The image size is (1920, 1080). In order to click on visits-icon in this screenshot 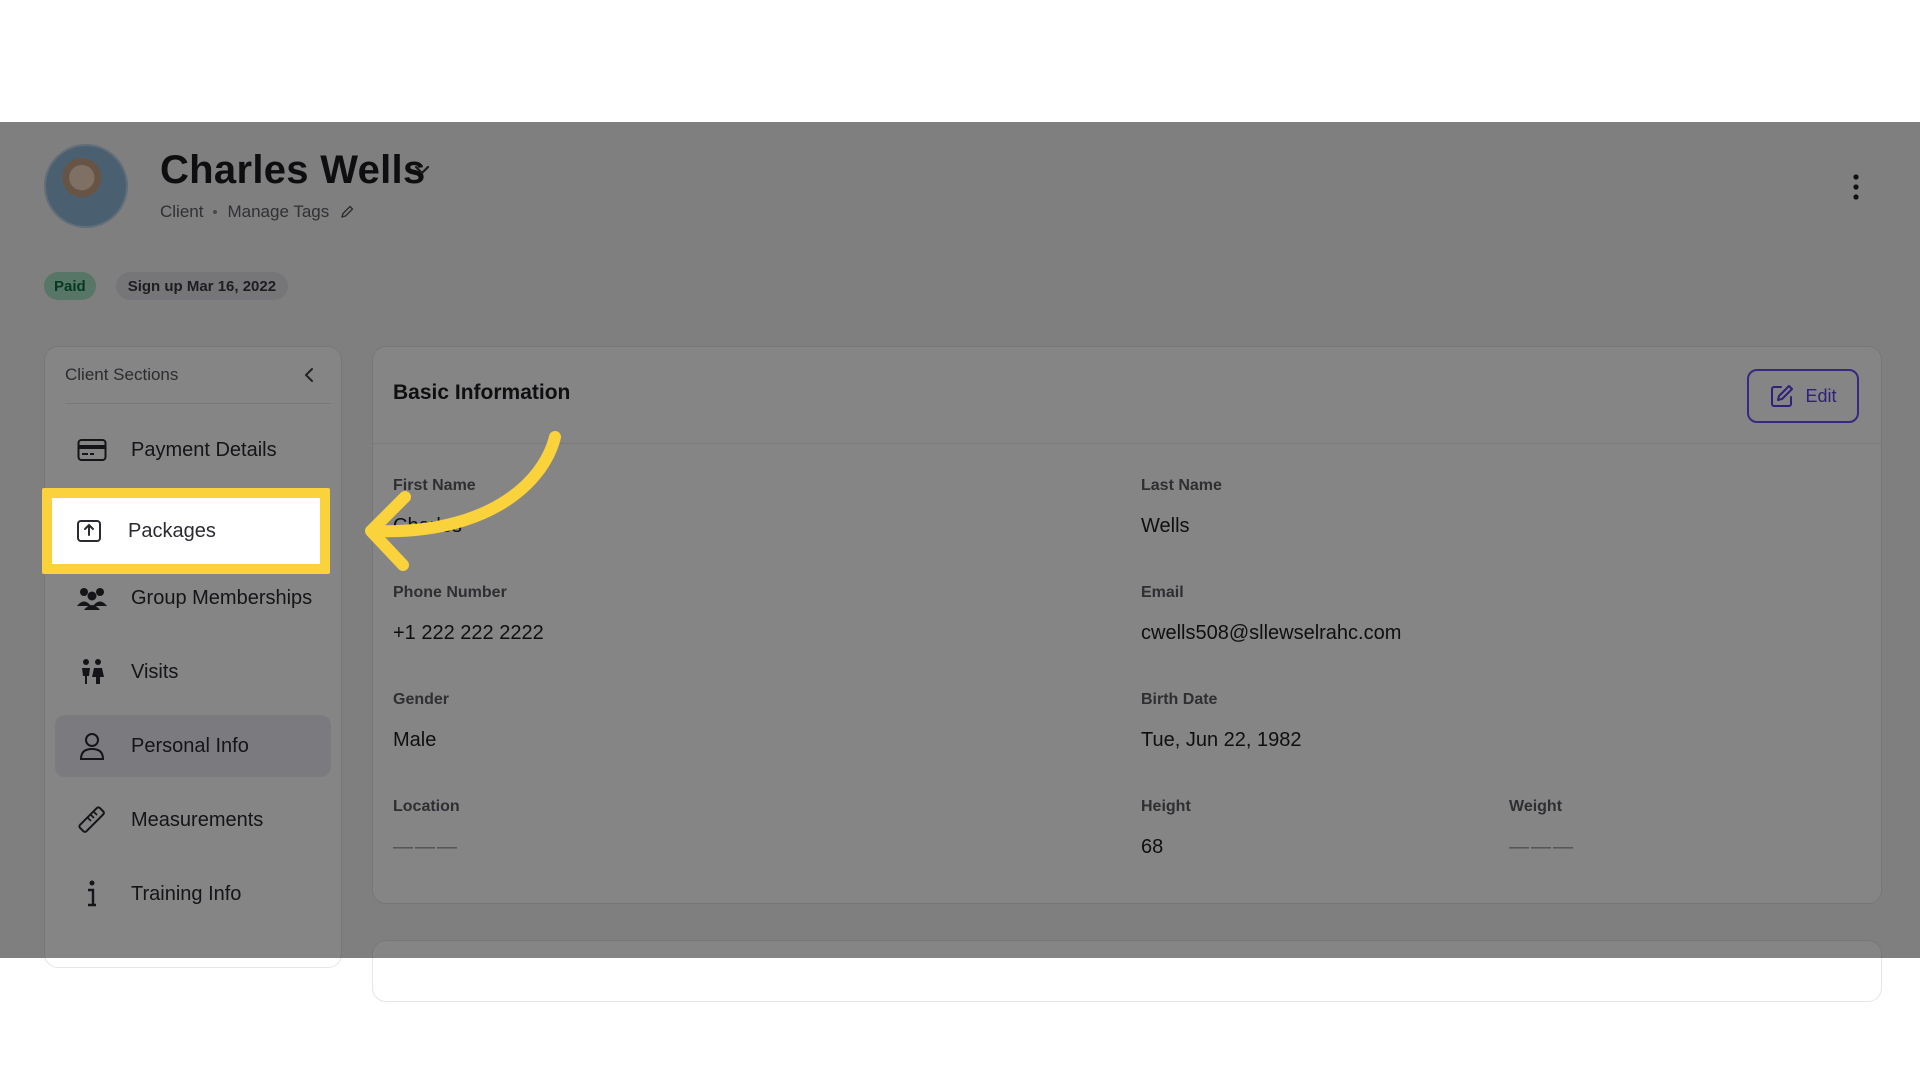, I will do `click(92, 672)`.